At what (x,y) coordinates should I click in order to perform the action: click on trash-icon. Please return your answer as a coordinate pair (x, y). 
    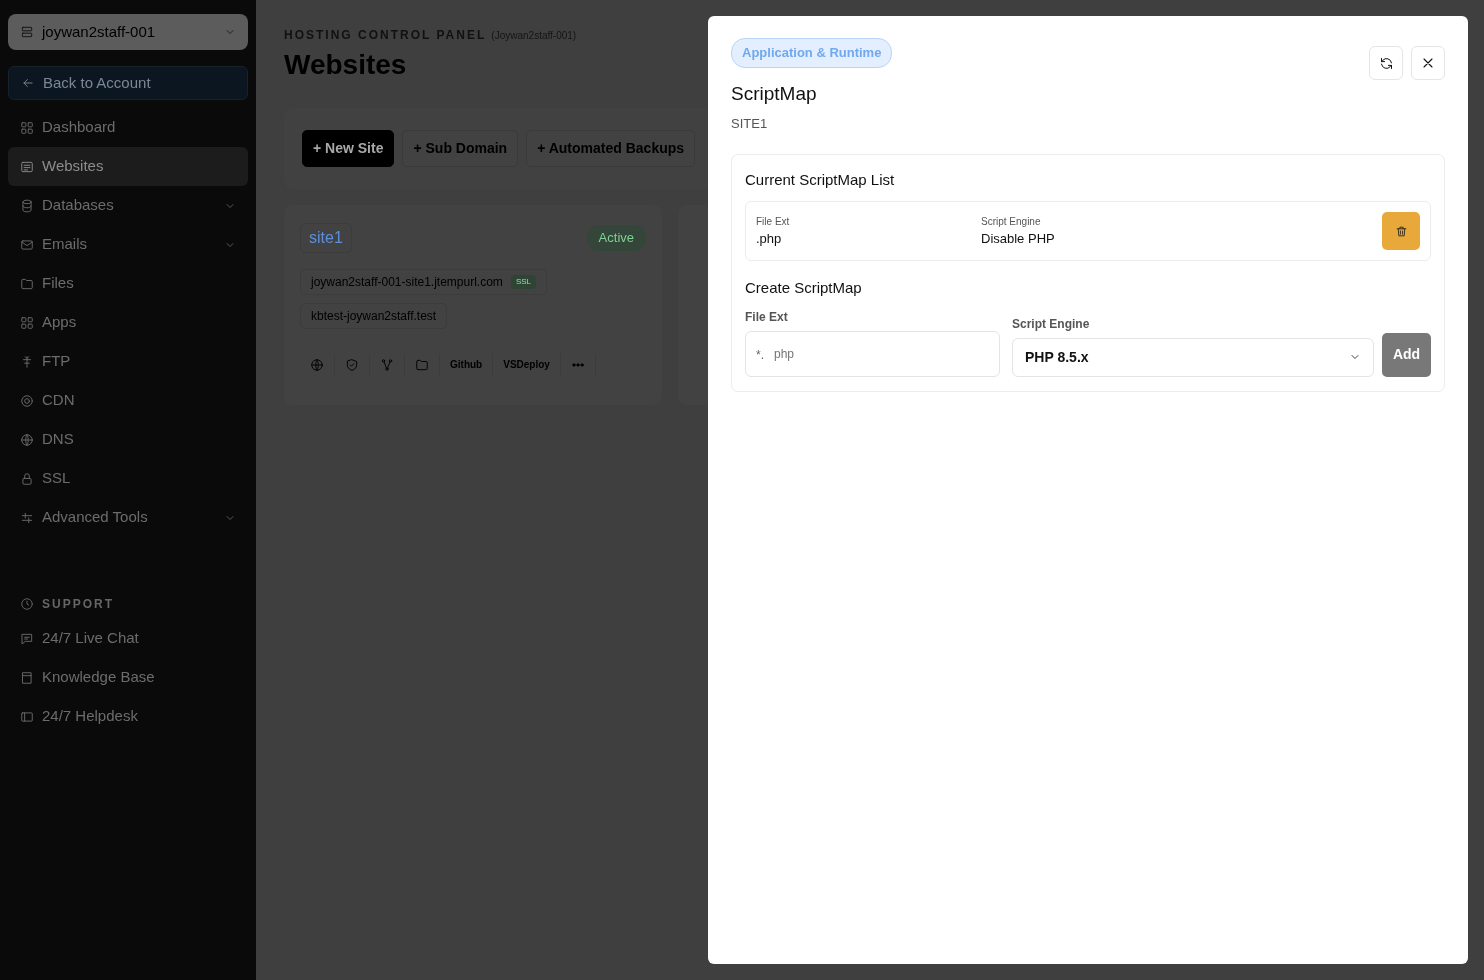
    Looking at the image, I should click on (1401, 231).